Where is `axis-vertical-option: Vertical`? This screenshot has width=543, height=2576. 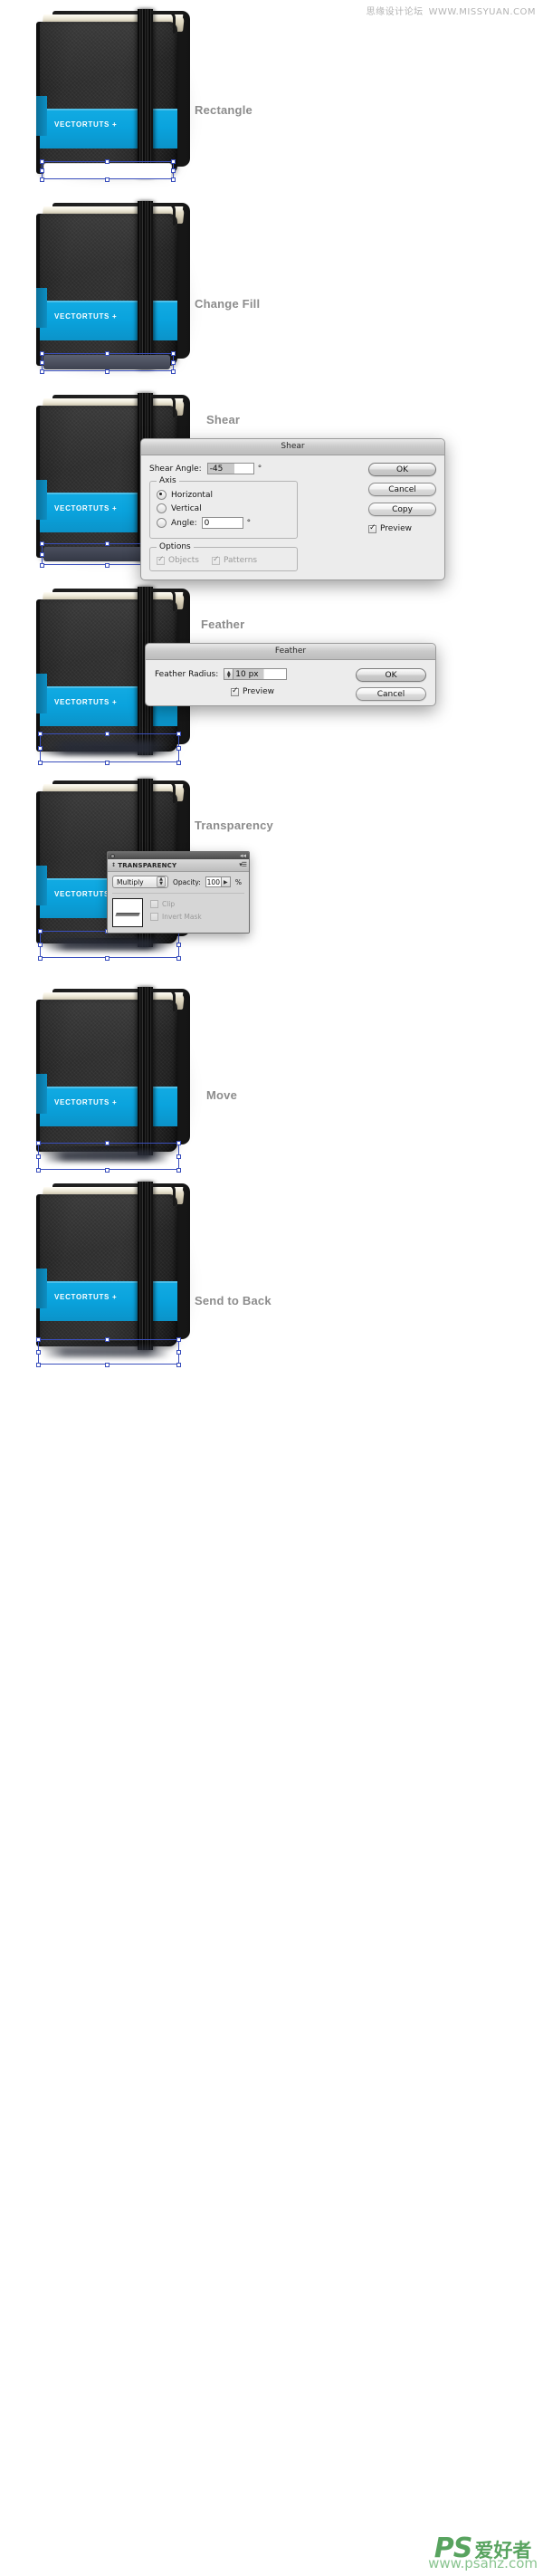 axis-vertical-option: Vertical is located at coordinates (224, 508).